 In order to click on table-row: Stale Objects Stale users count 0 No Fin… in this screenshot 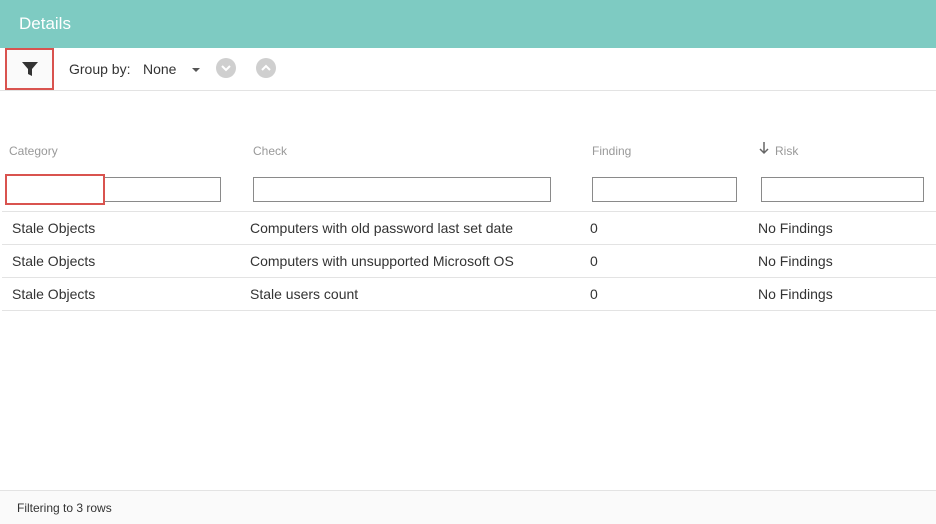, I will do `click(469, 294)`.